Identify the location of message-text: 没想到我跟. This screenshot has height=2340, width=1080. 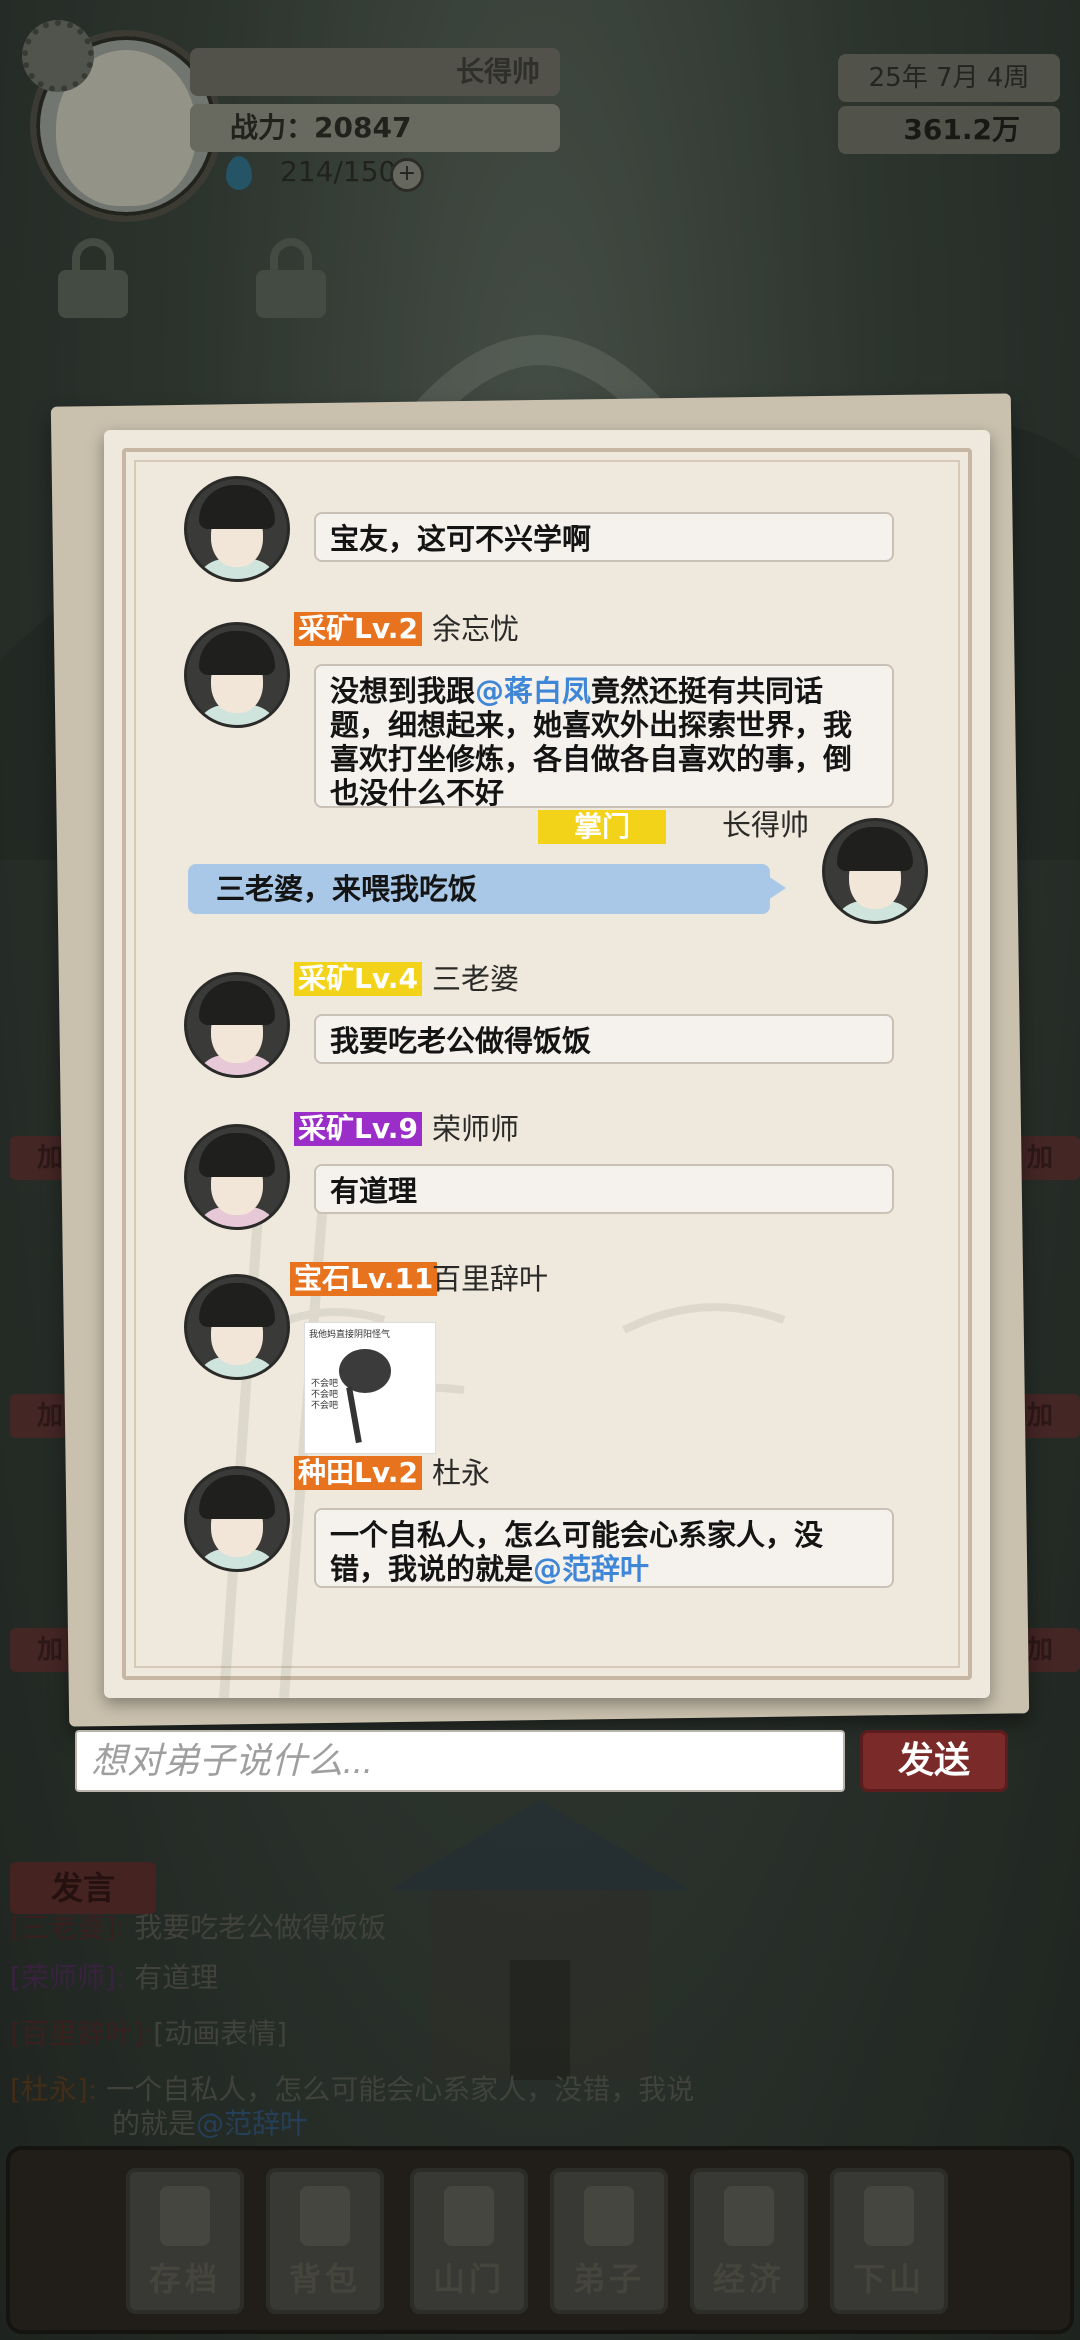
(403, 691).